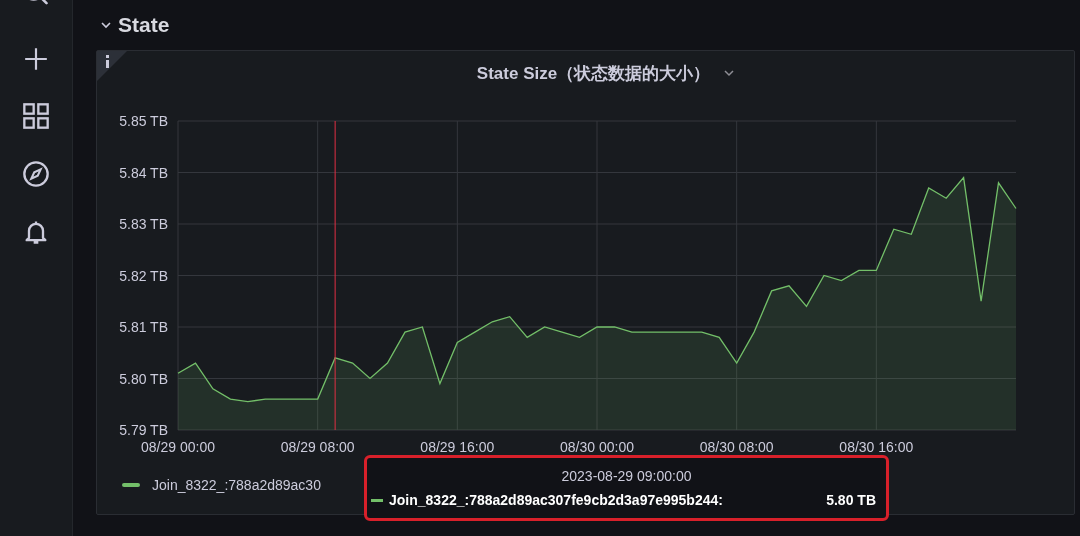  What do you see at coordinates (593, 73) in the screenshot?
I see `panel-title: State Size（状态数据的大小）` at bounding box center [593, 73].